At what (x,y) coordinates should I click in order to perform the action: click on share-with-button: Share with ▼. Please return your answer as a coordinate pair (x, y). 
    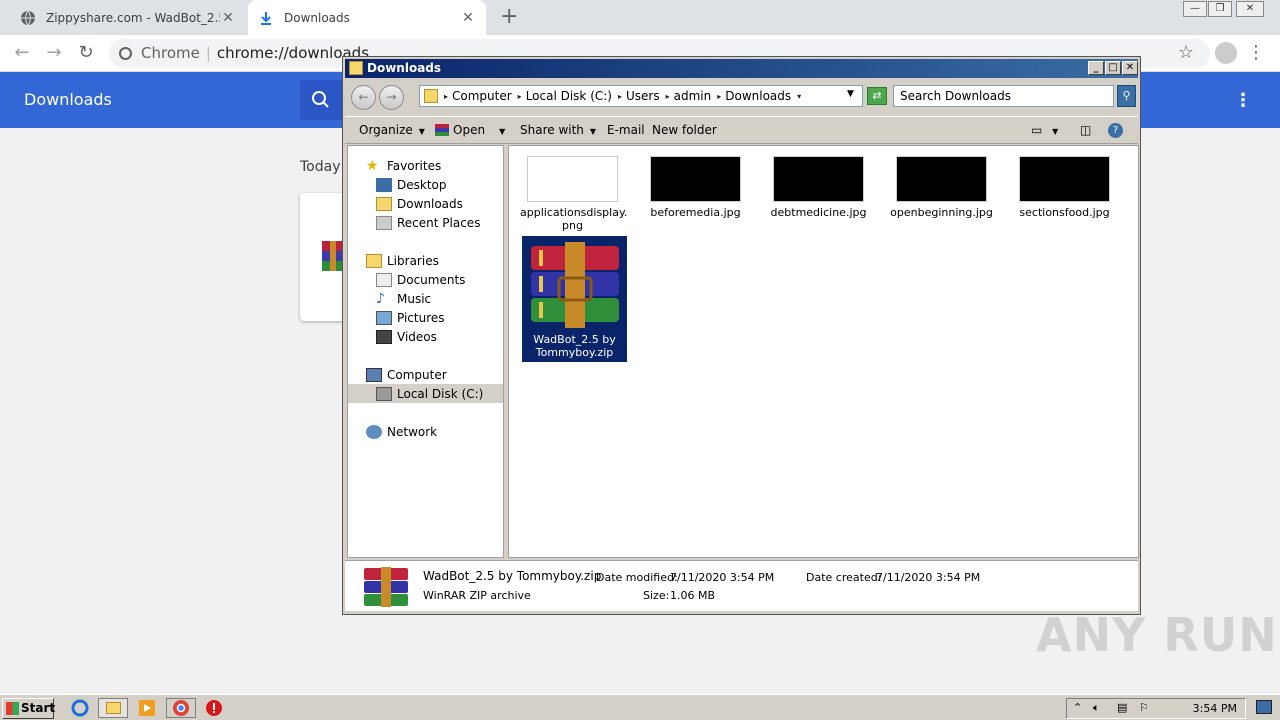
    Looking at the image, I should click on (558, 130).